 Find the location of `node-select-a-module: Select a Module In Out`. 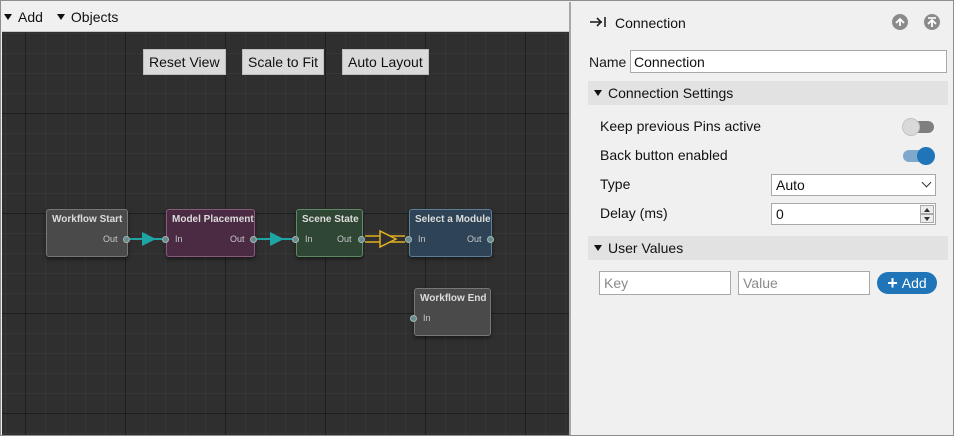

node-select-a-module: Select a Module In Out is located at coordinates (449, 233).